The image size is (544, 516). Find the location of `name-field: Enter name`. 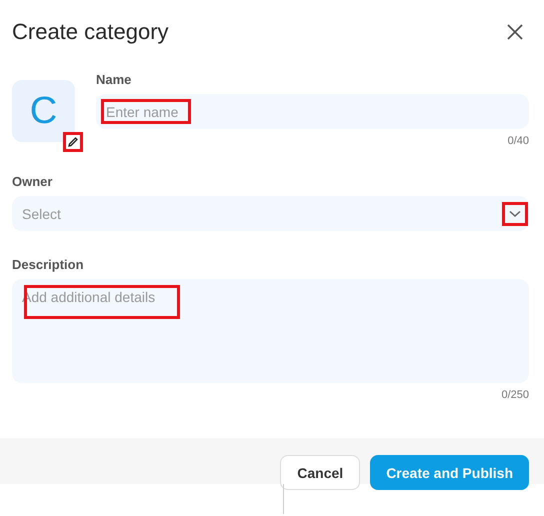

name-field: Enter name is located at coordinates (312, 111).